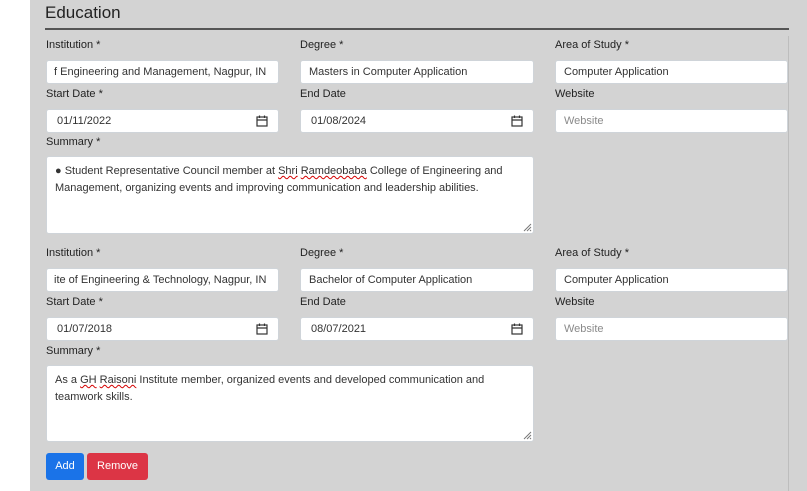  I want to click on add-button: Add, so click(65, 466).